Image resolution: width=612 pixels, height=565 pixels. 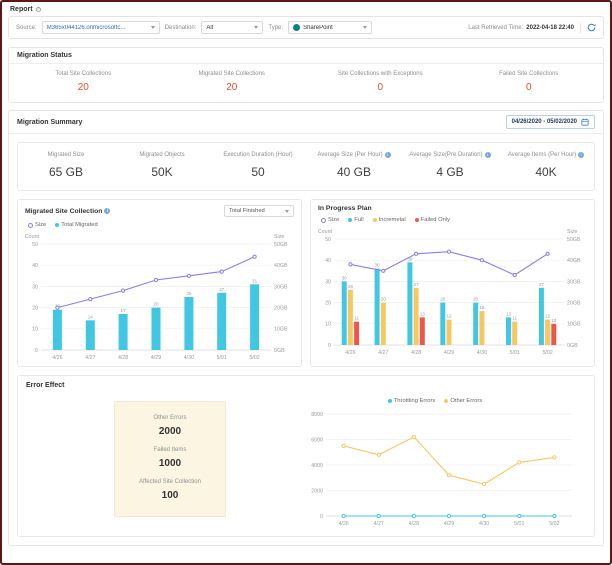 I want to click on svg-text: 10, so click(x=35, y=330).